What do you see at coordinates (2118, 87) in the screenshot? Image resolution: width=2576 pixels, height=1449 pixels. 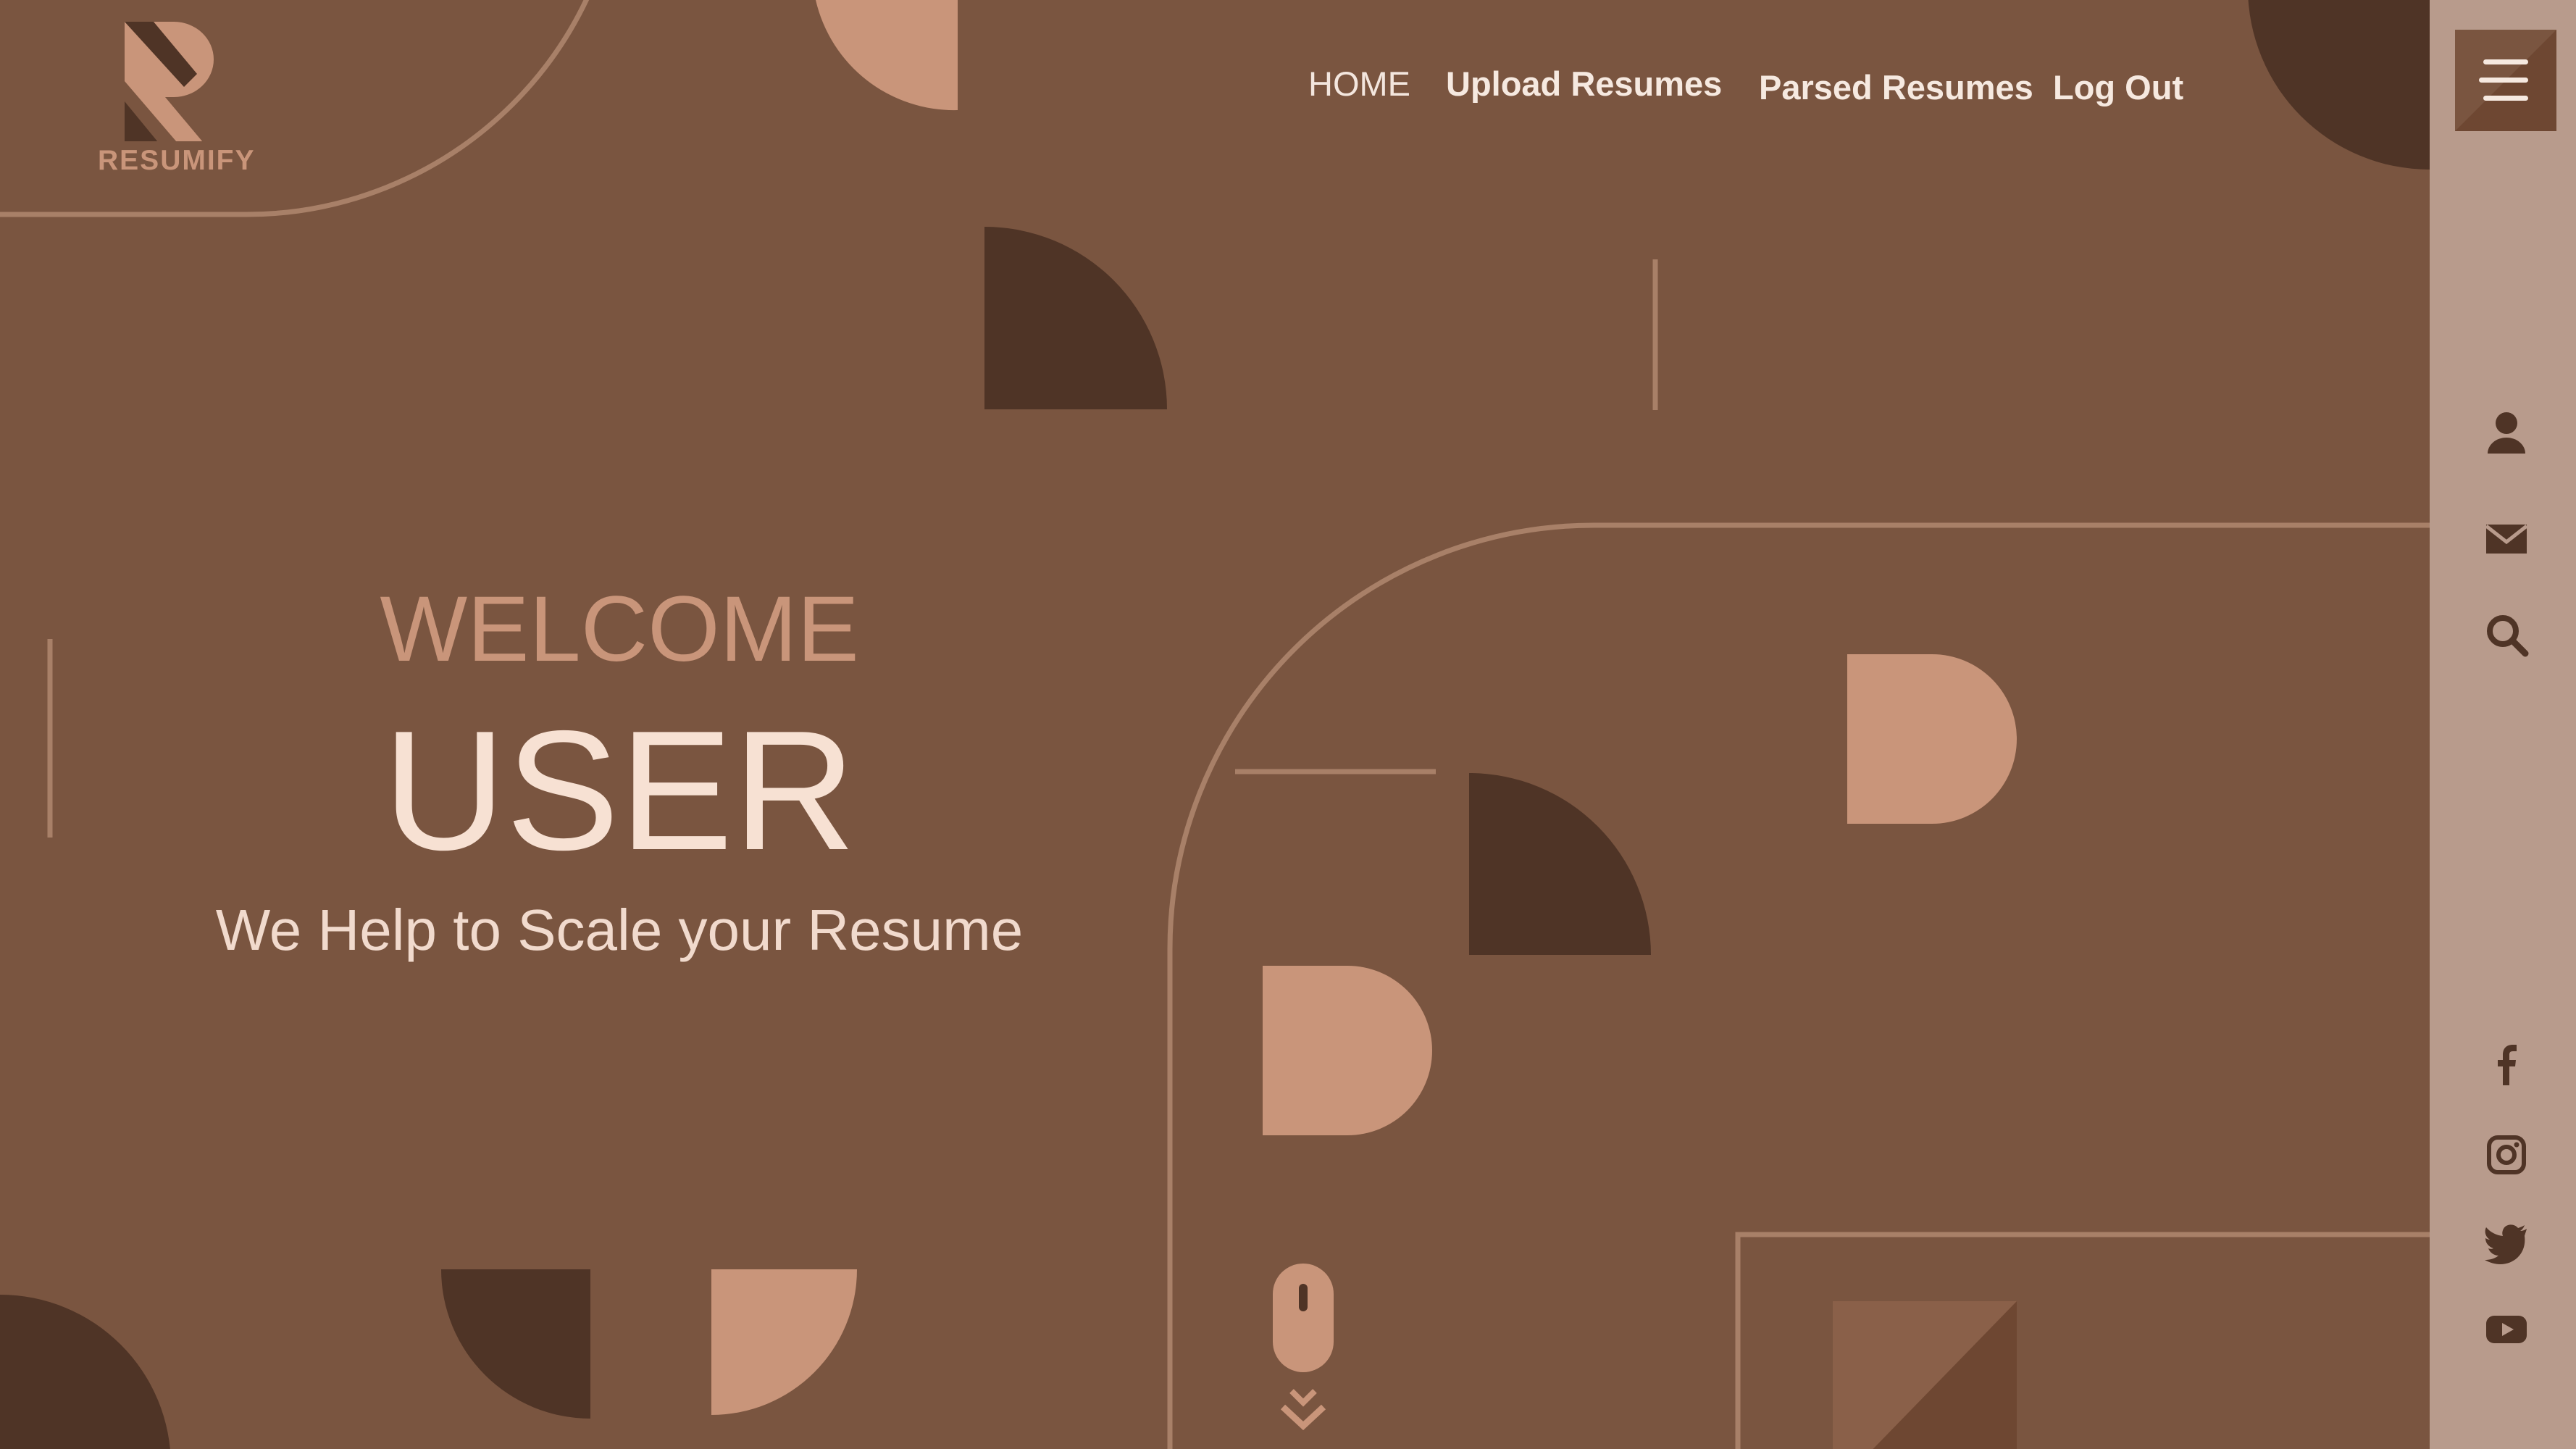 I see `nav-log-out-link: Log Out` at bounding box center [2118, 87].